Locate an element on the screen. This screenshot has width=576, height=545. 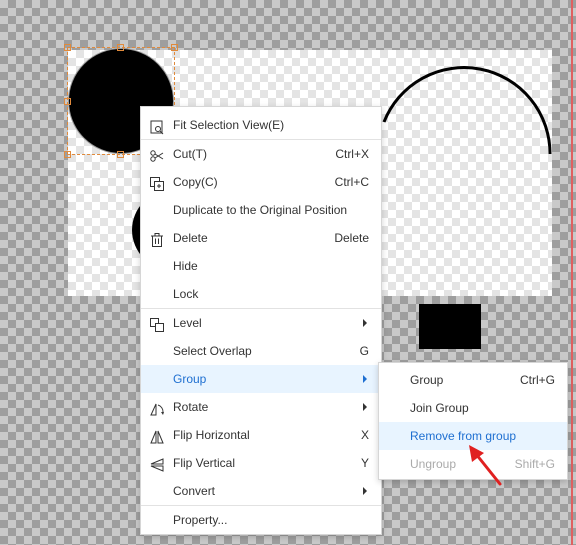
shortcut-text: Ctrl+C is located at coordinates (351, 182).